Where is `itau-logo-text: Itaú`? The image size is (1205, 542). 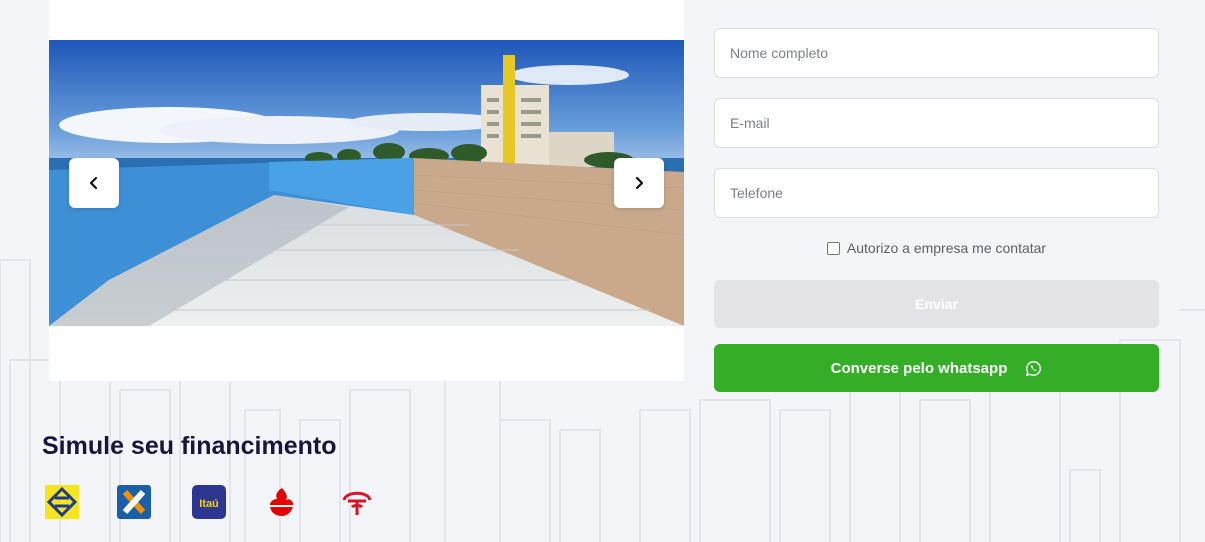 itau-logo-text: Itaú is located at coordinates (209, 504).